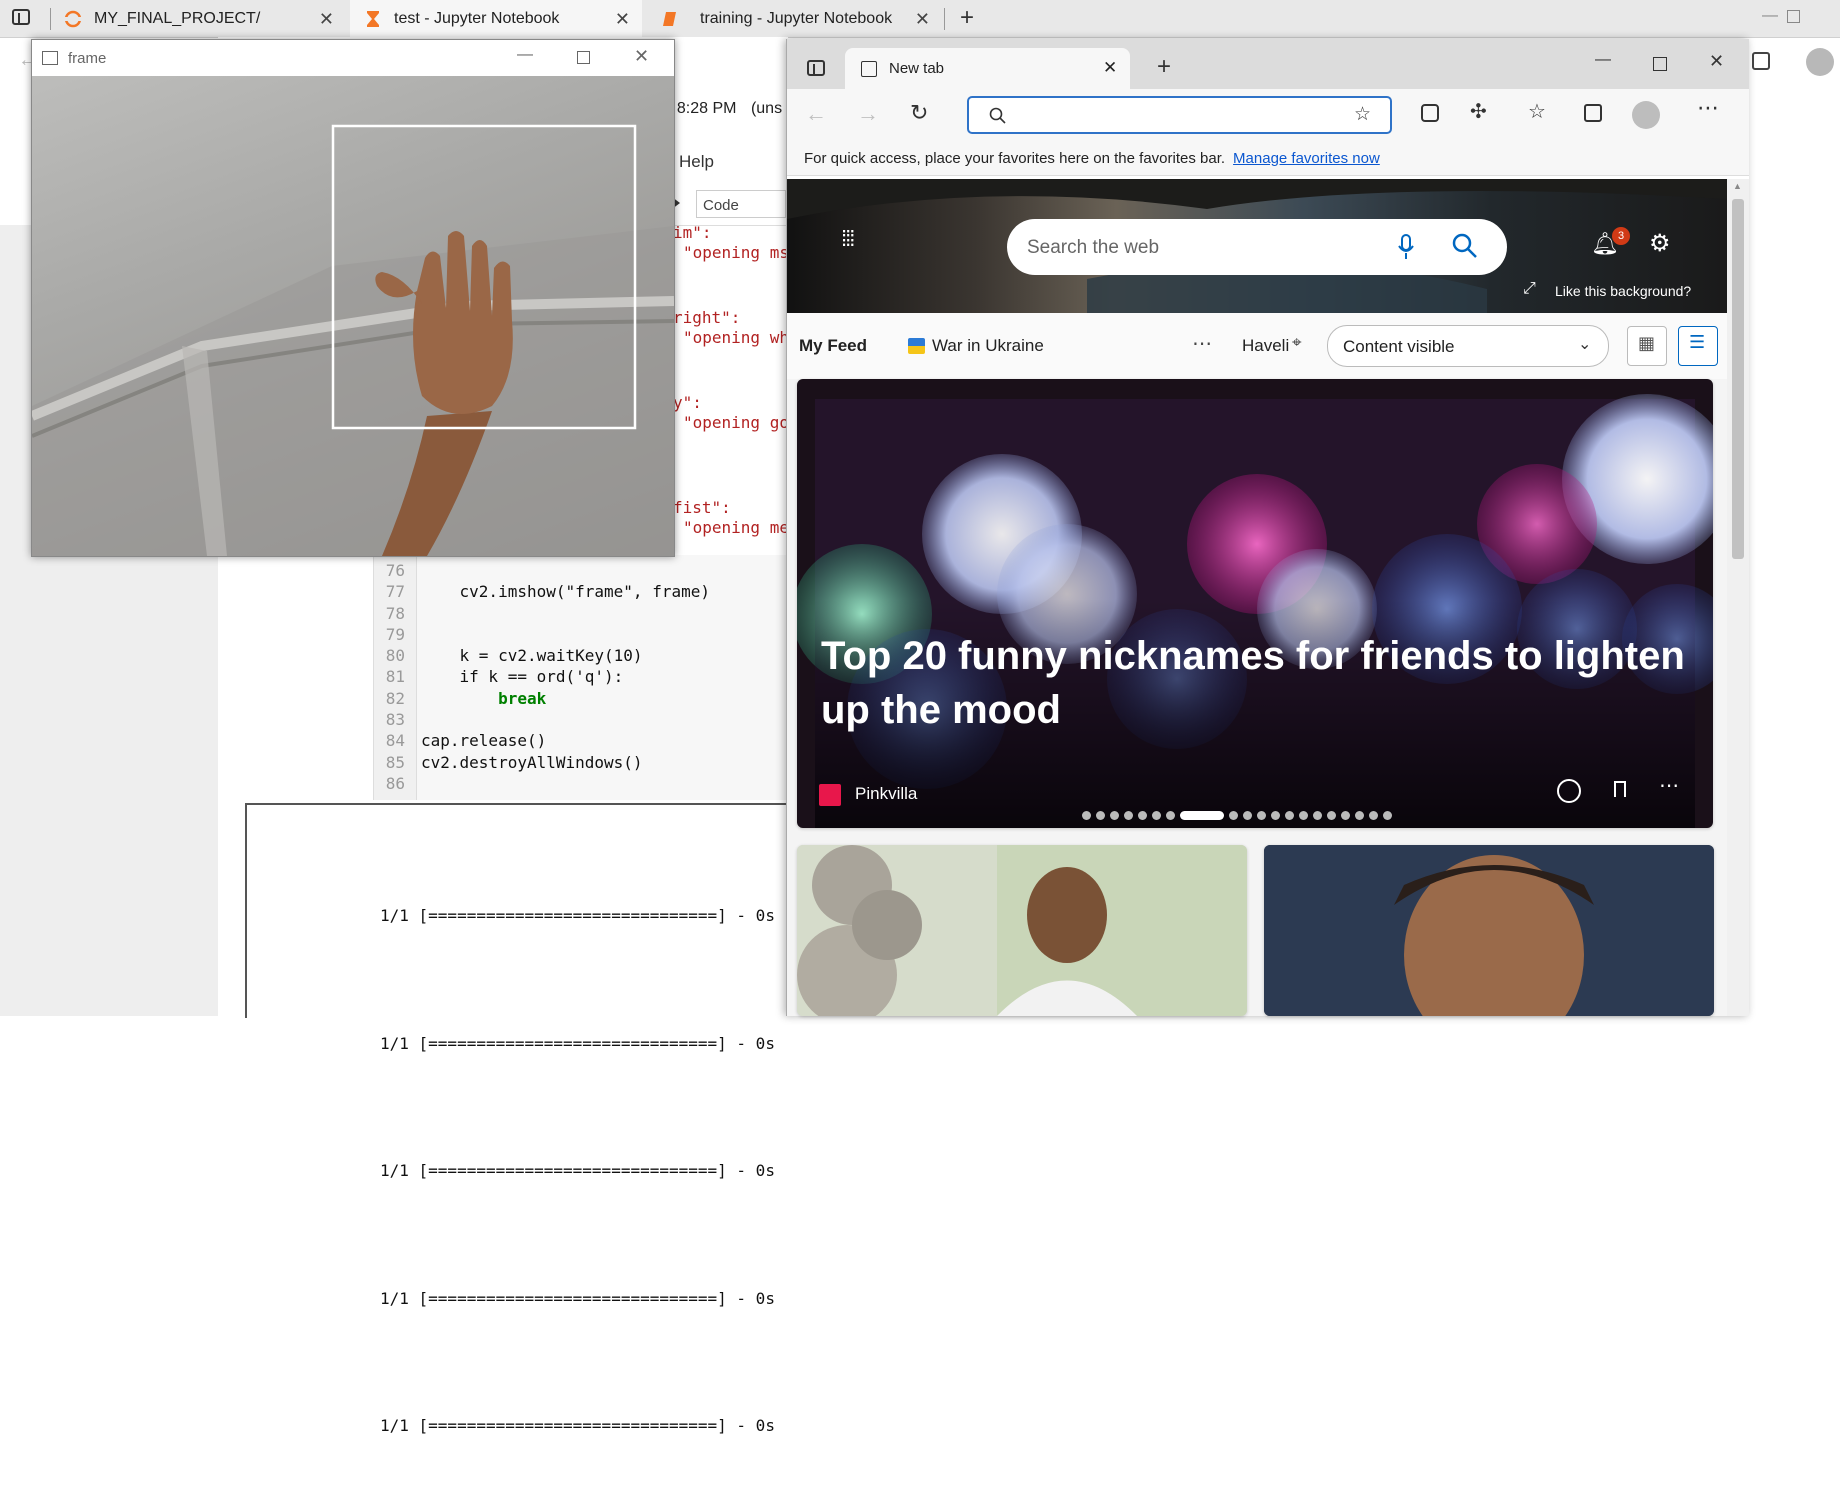 Image resolution: width=1840 pixels, height=1490 pixels. I want to click on page-scrollbar: ▲, so click(1738, 597).